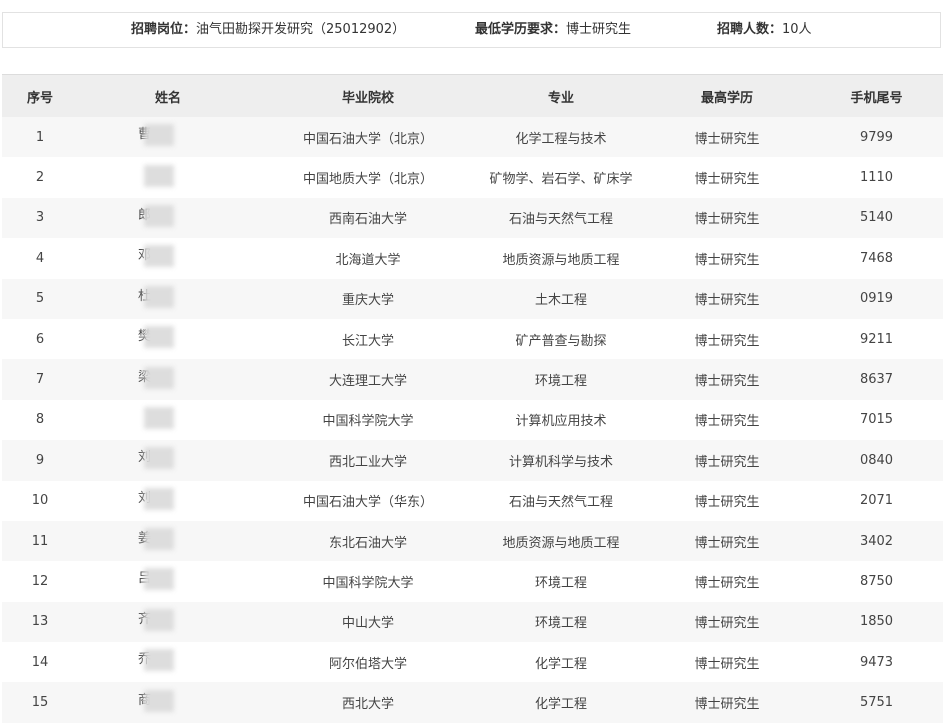 The width and height of the screenshot is (945, 723). I want to click on cell-phone: 2071, so click(876, 500).